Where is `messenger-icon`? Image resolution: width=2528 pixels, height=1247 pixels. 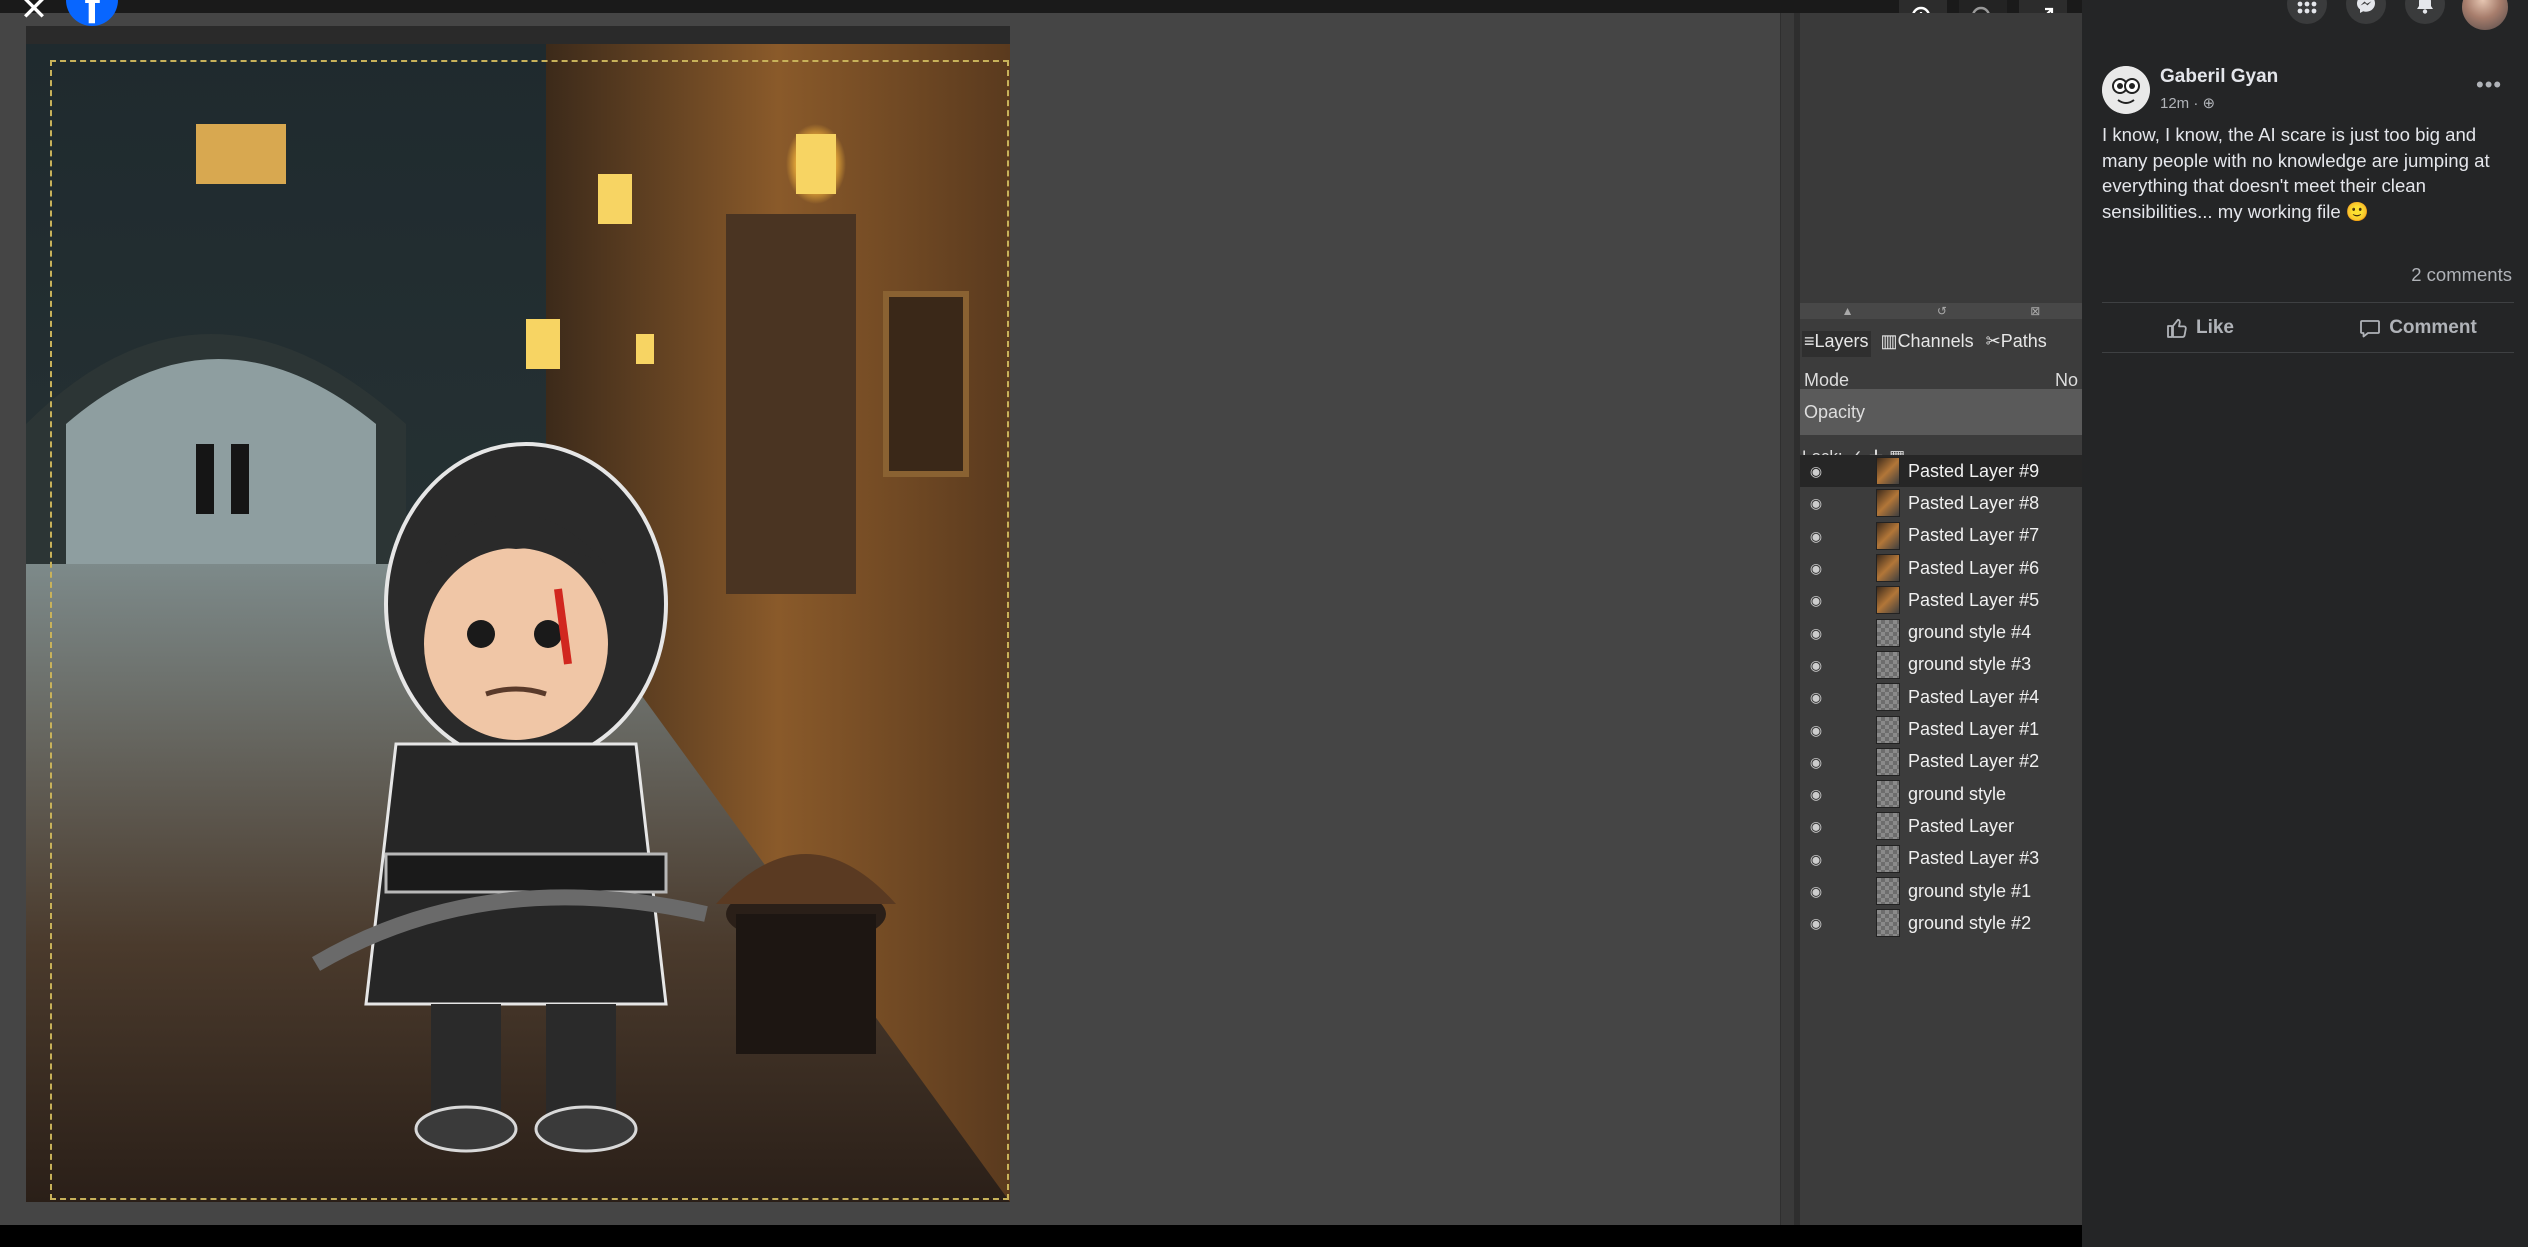
messenger-icon is located at coordinates (2366, 6).